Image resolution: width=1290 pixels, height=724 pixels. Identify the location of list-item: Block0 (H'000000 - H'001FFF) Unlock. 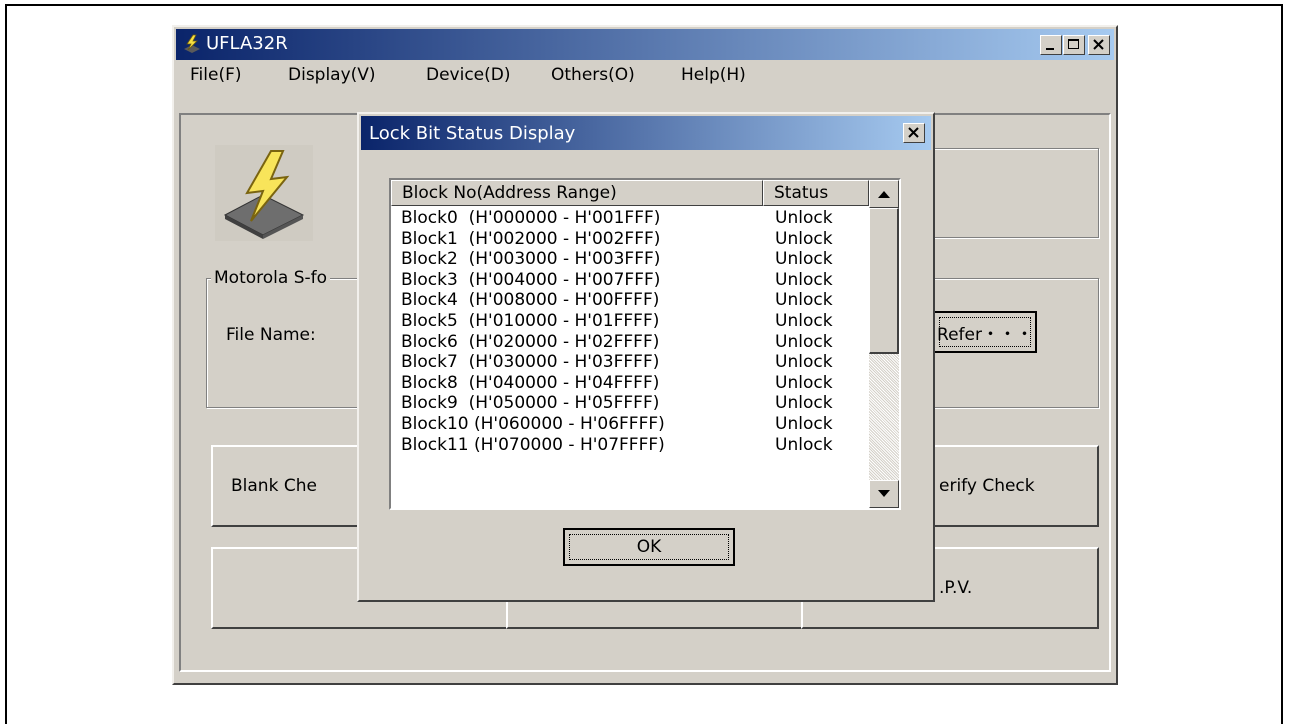
(630, 218).